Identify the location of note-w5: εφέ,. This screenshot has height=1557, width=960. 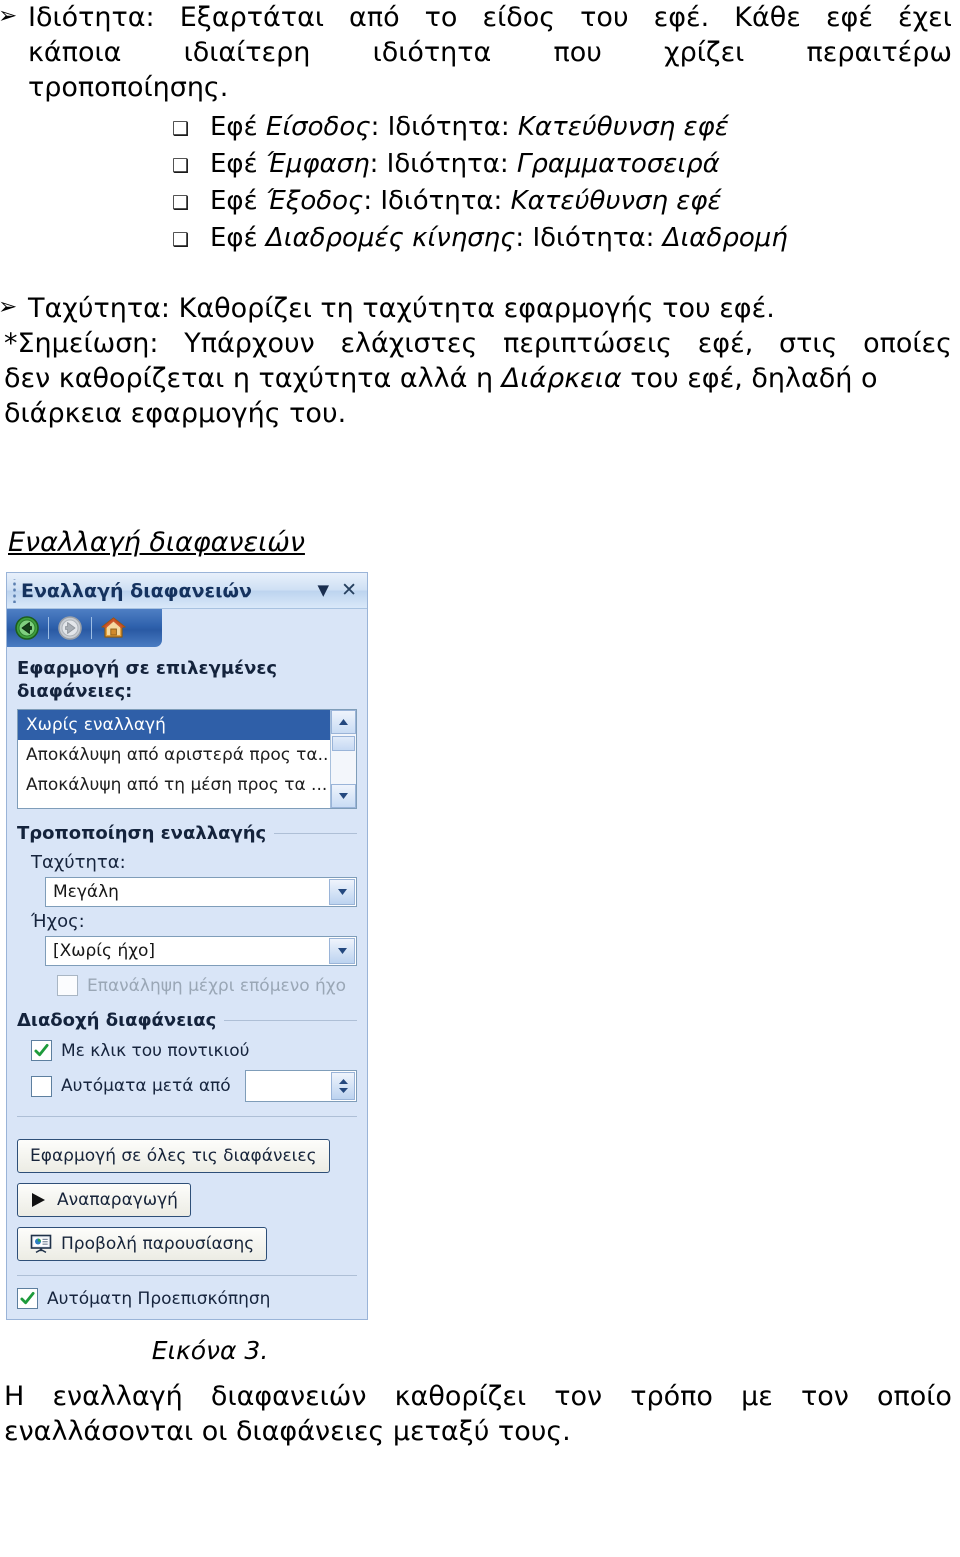
(725, 343).